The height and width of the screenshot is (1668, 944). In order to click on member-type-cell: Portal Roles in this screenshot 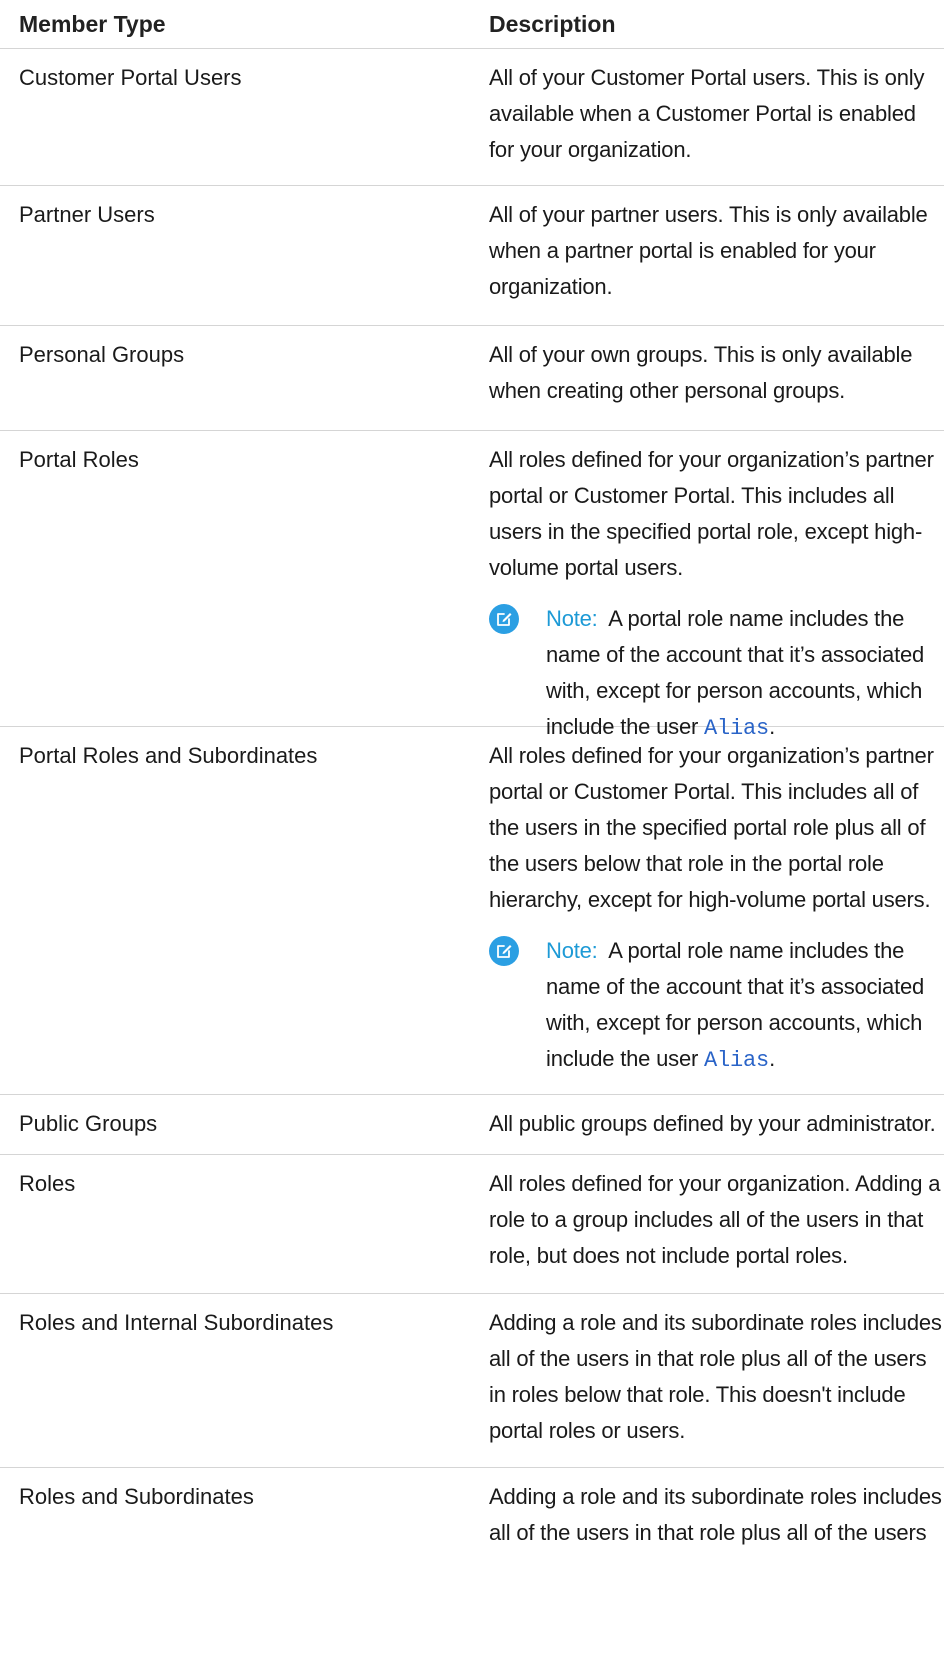, I will do `click(79, 459)`.